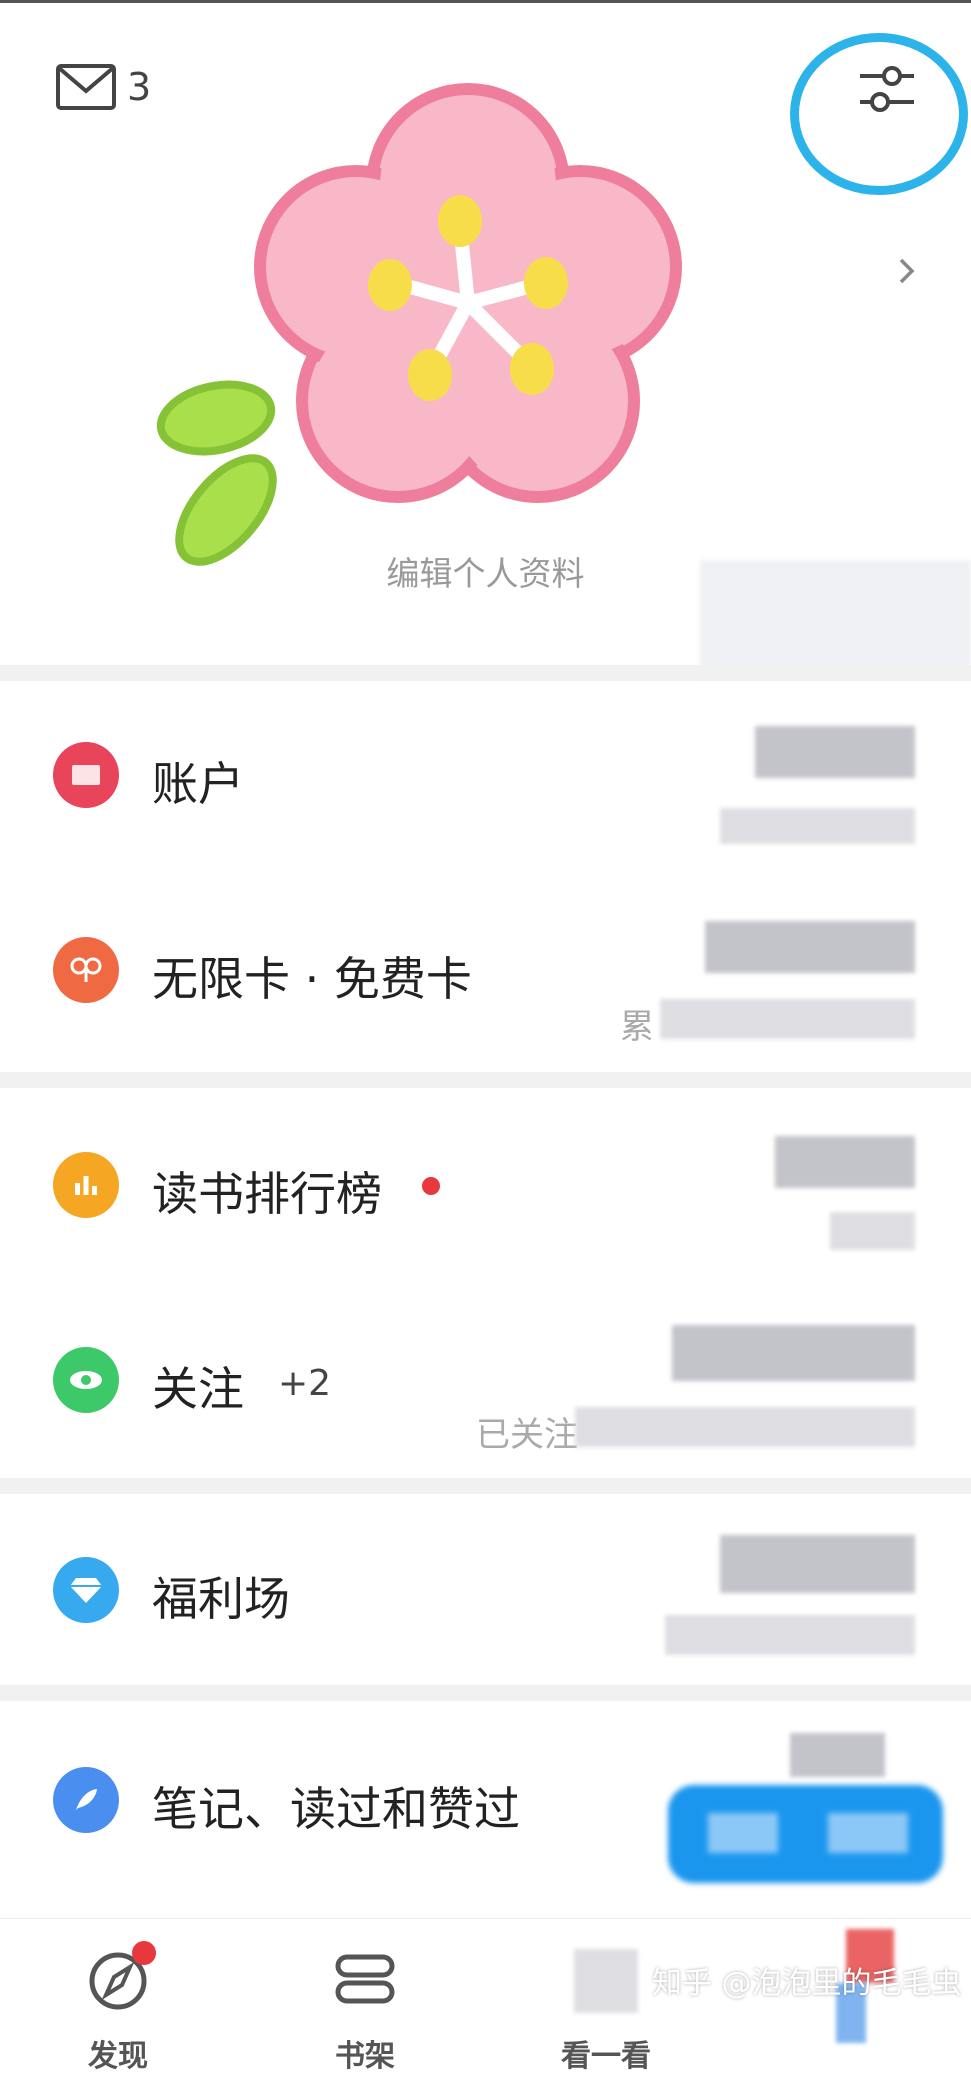 The image size is (971, 2075). What do you see at coordinates (305, 1383) in the screenshot?
I see `follow-count-badge: +2` at bounding box center [305, 1383].